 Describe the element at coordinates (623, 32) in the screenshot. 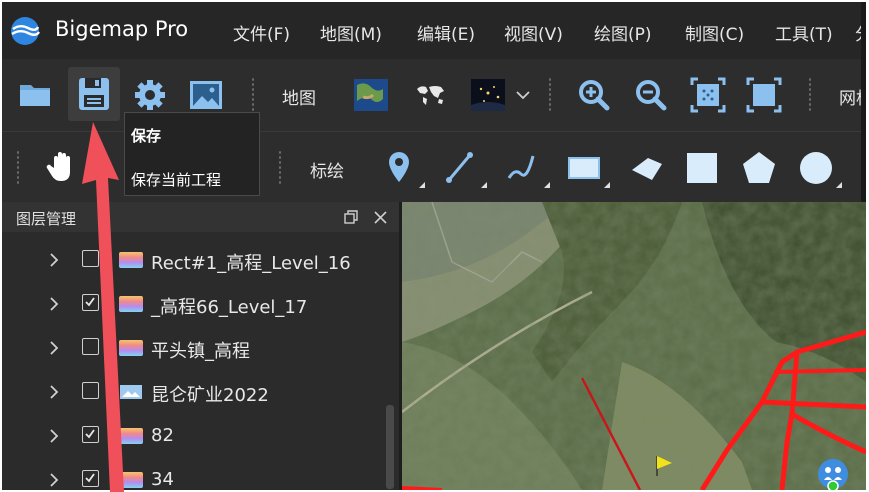

I see `menu-draw: 绘图(P)` at that location.